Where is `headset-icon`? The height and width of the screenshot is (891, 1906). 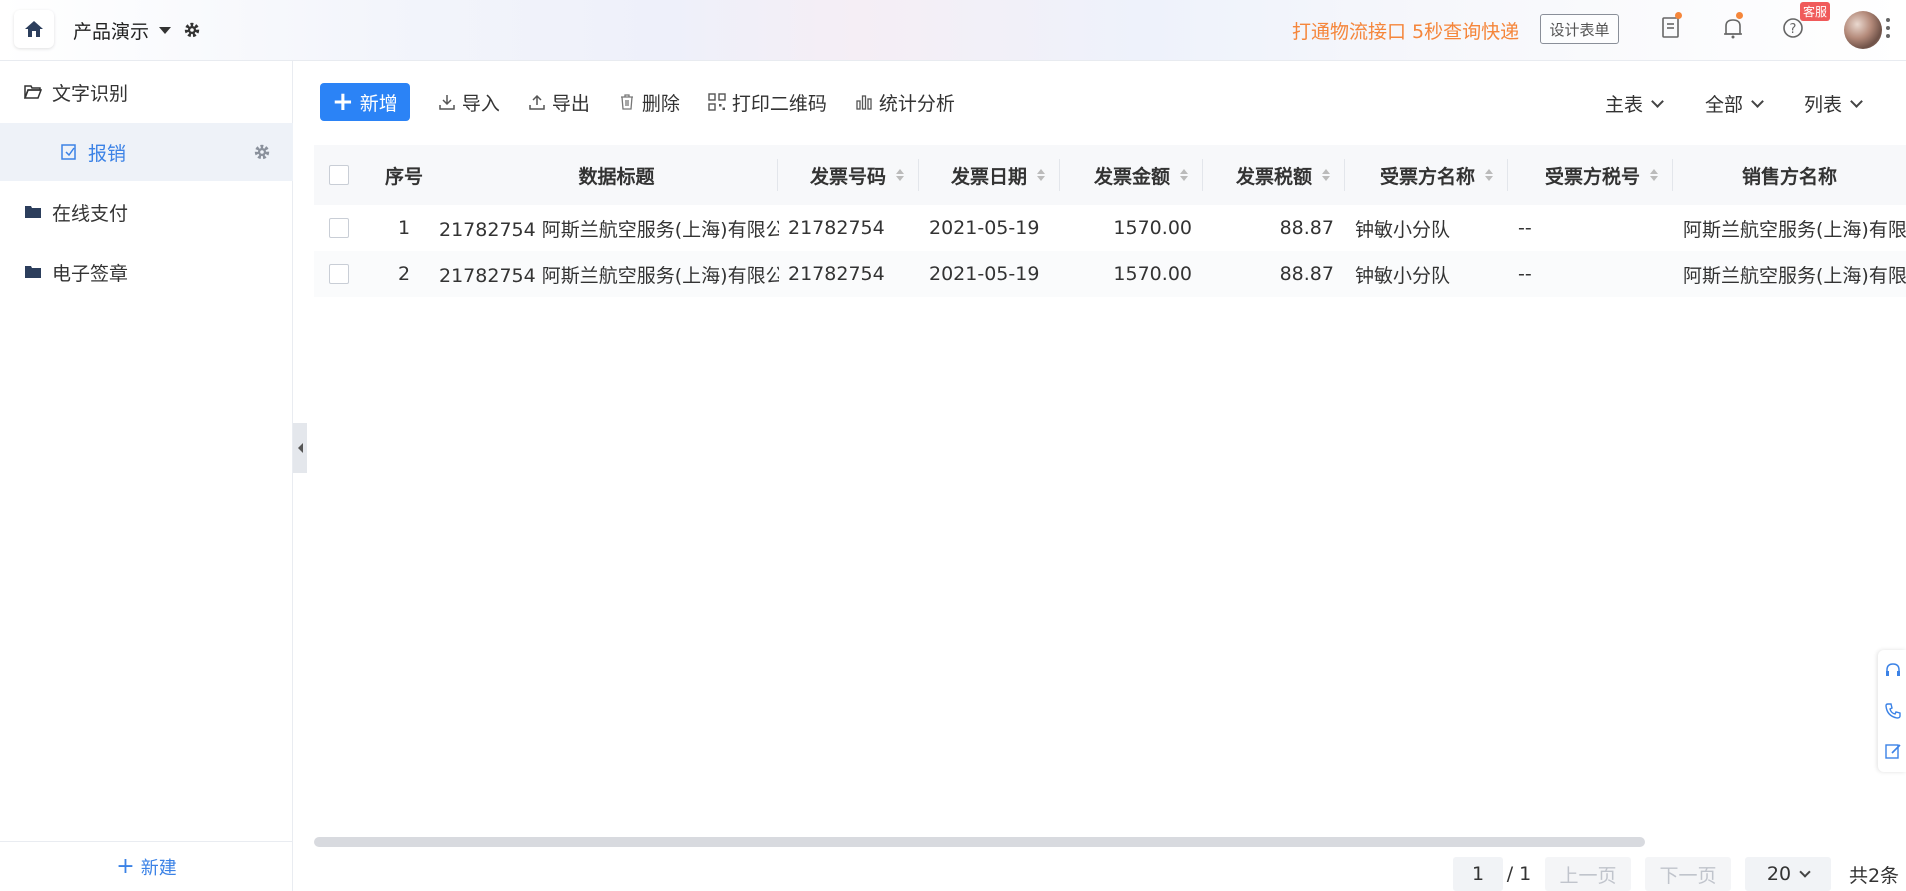 headset-icon is located at coordinates (1893, 671).